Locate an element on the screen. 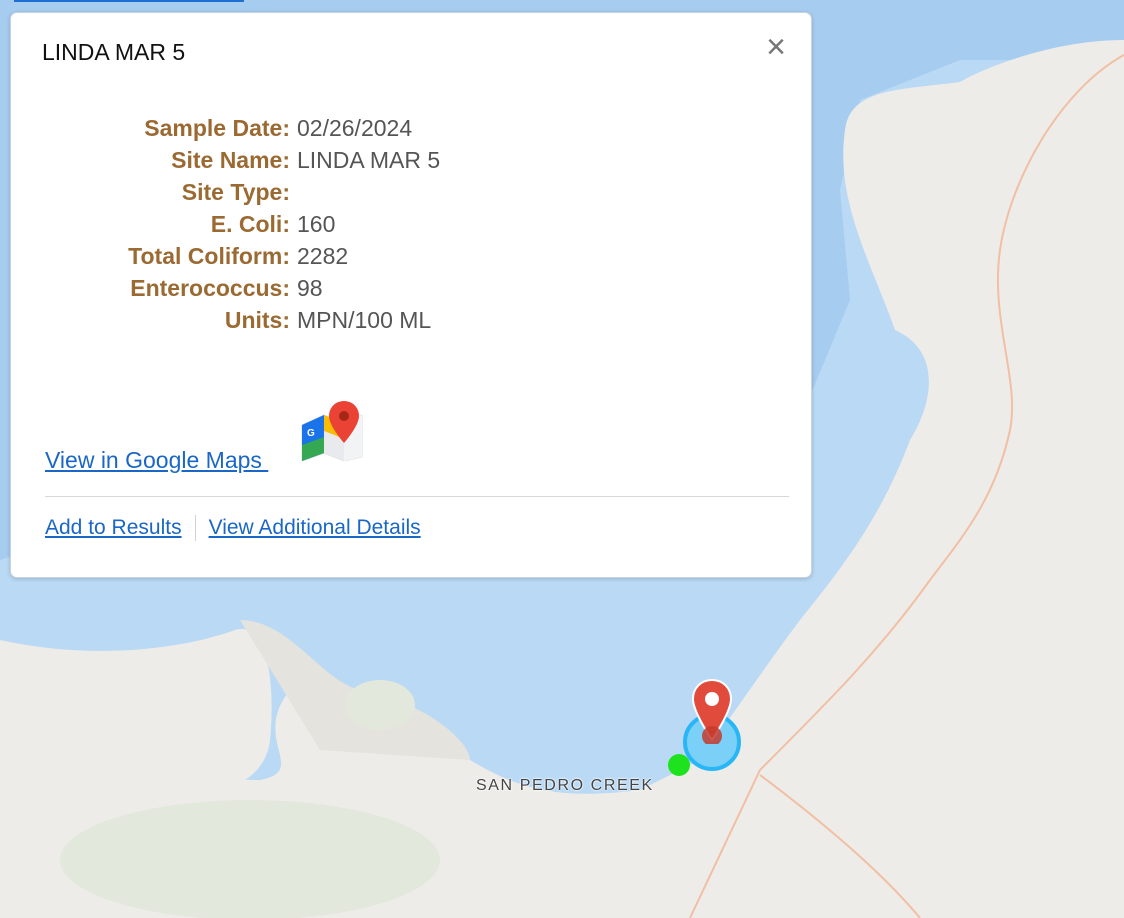 The image size is (1124, 918). action-separator is located at coordinates (195, 528).